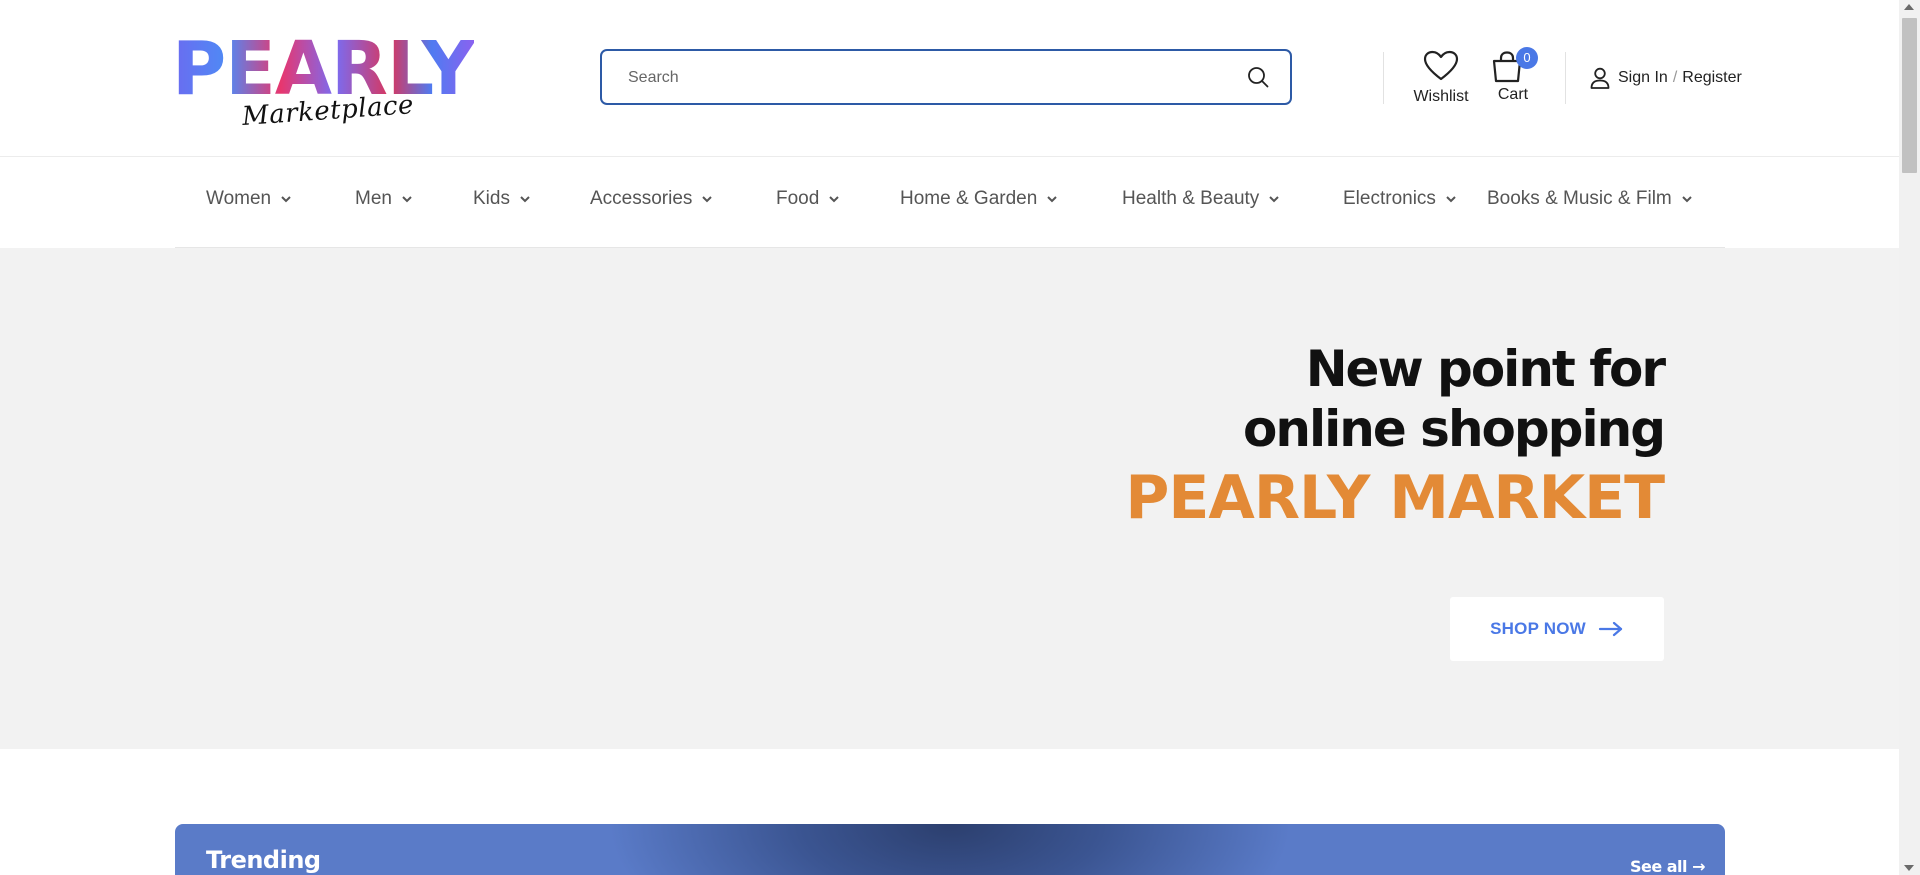  What do you see at coordinates (1441, 65) in the screenshot?
I see `heart-icon` at bounding box center [1441, 65].